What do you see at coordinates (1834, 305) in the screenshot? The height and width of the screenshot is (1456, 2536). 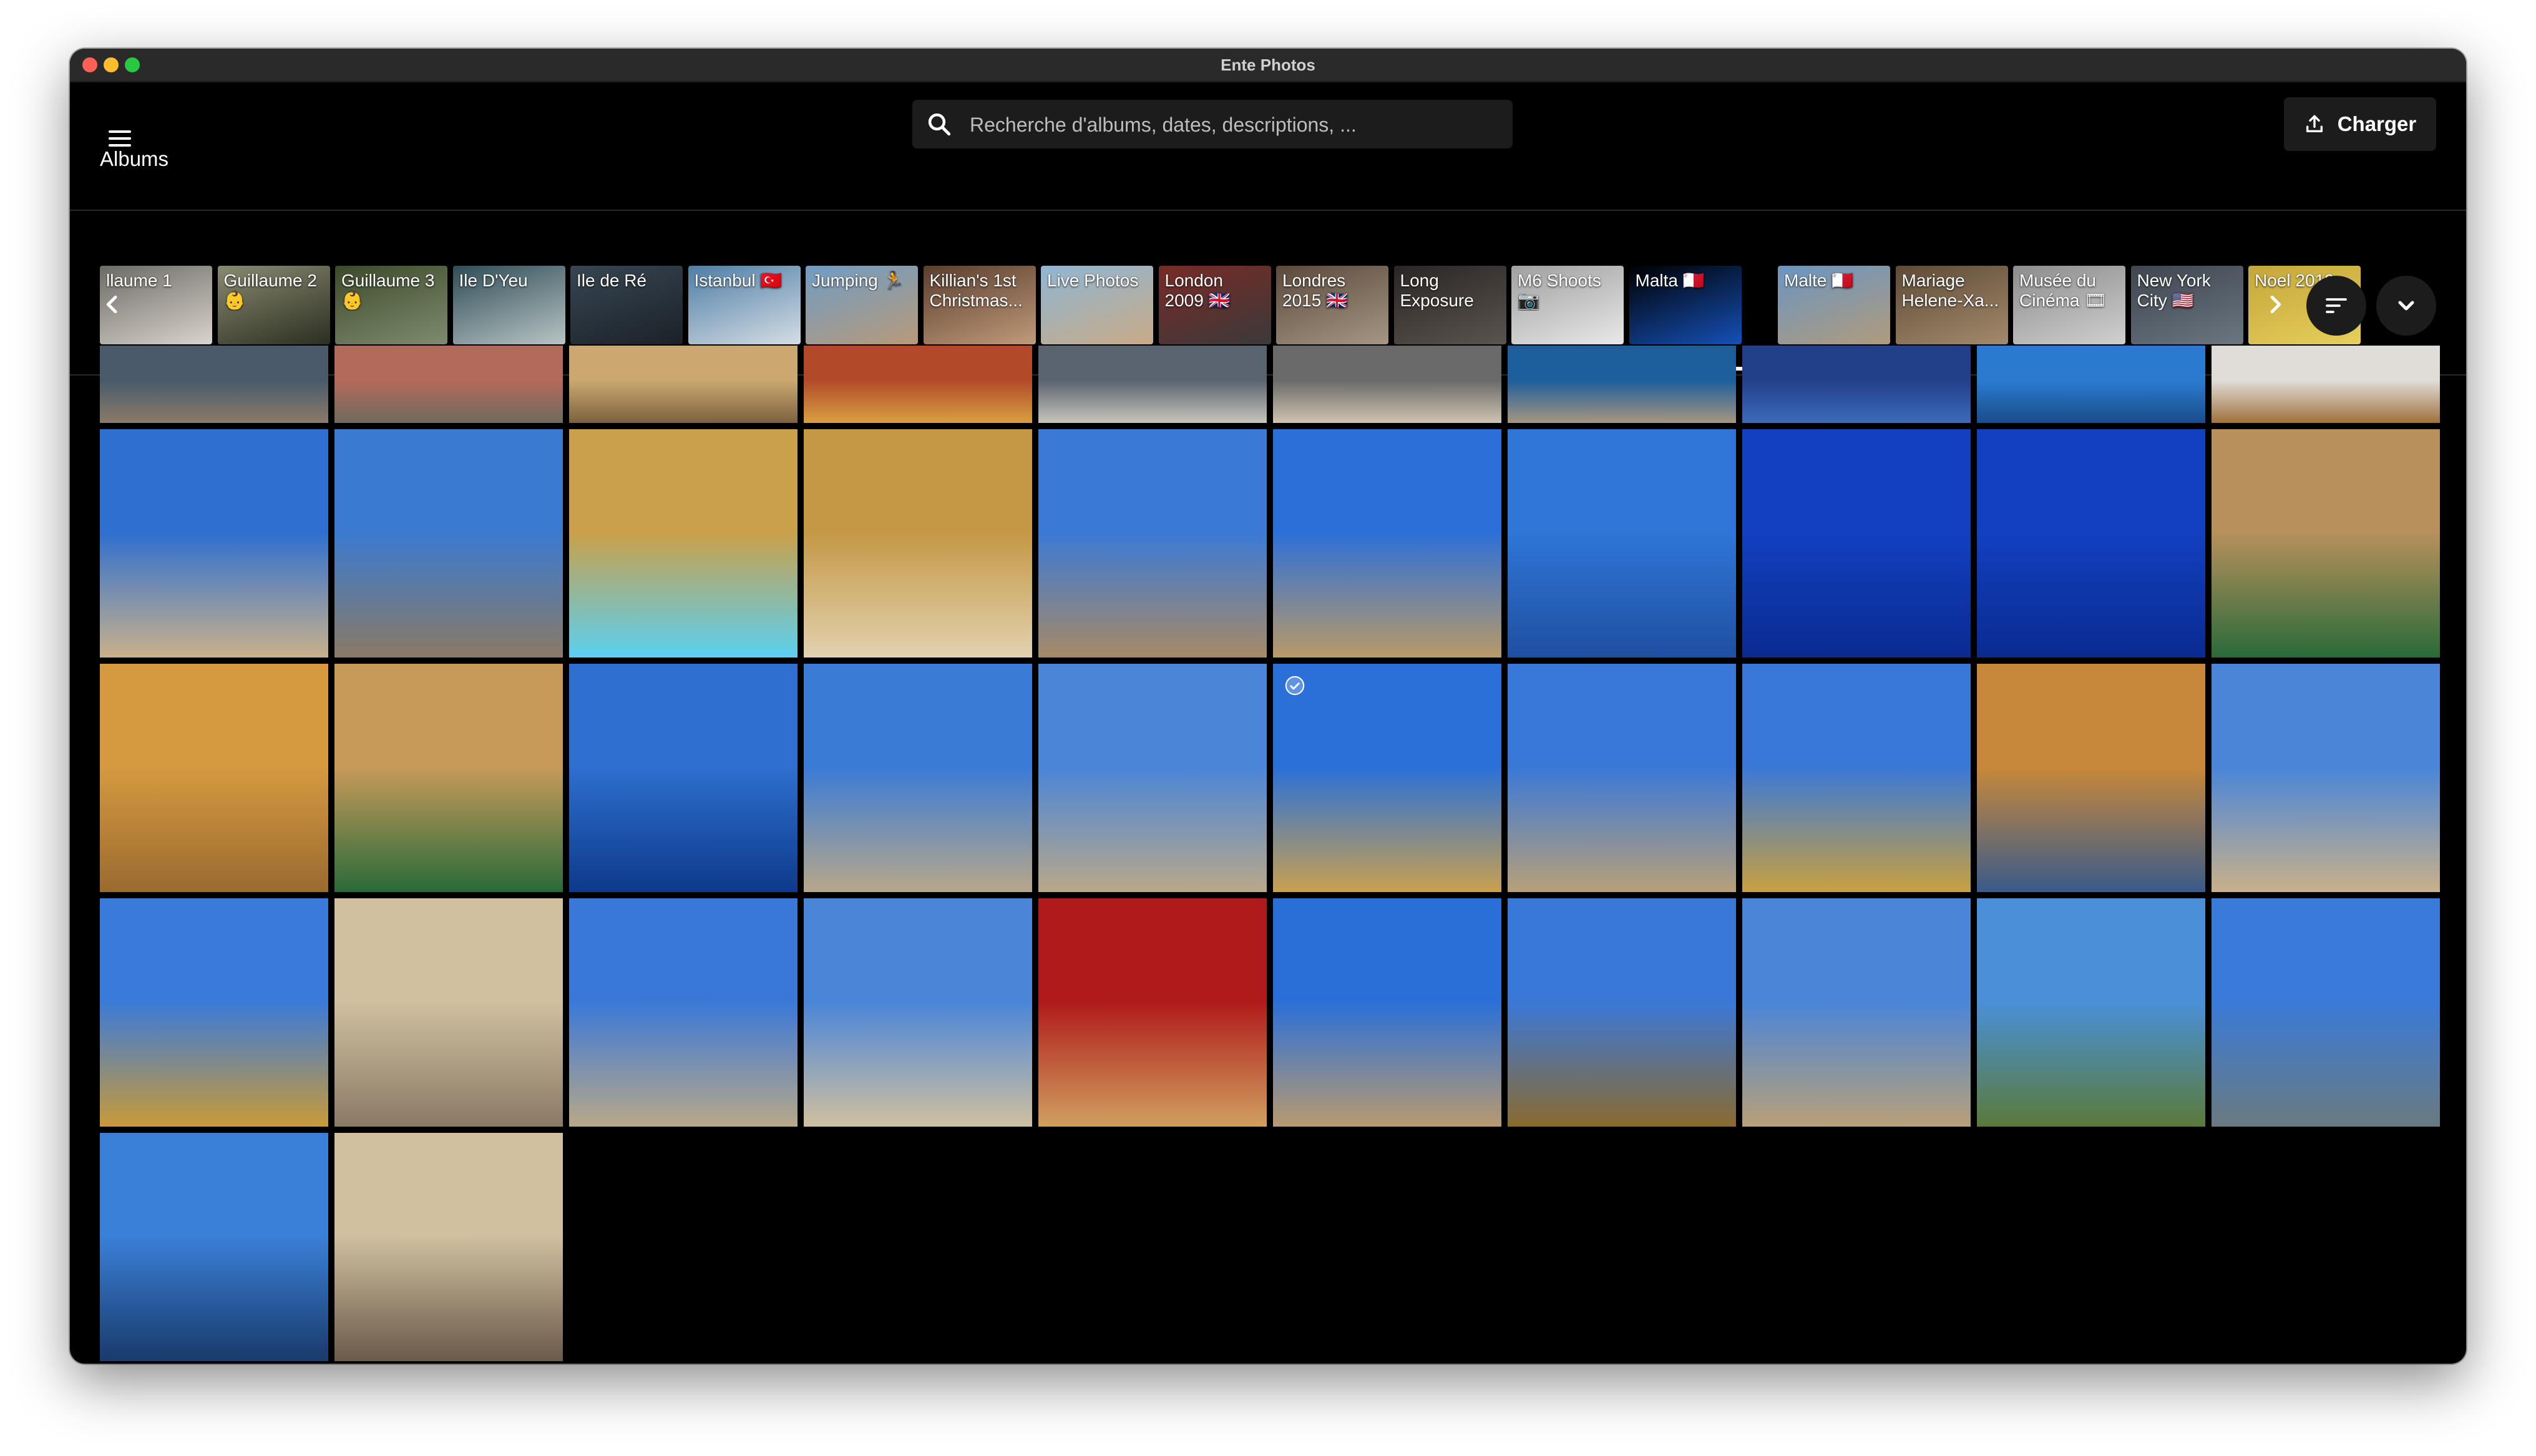 I see `album-thumbnail: Malte 🇲🇹` at bounding box center [1834, 305].